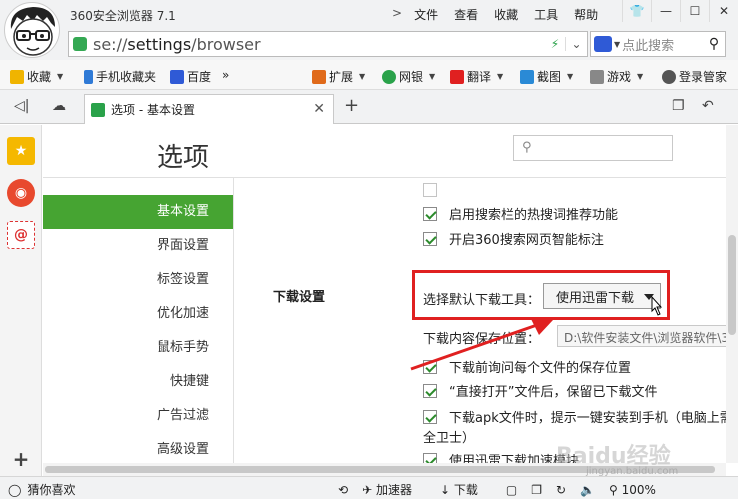 This screenshot has height=499, width=738. What do you see at coordinates (546, 14) in the screenshot?
I see `menu-tools: 工具` at bounding box center [546, 14].